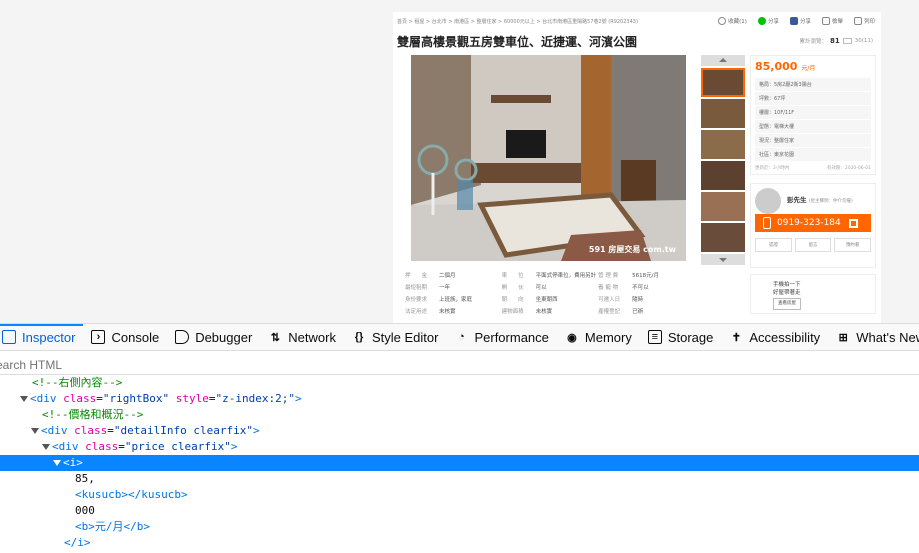 This screenshot has height=553, width=919. I want to click on tab-label: Accessibility, so click(785, 337).